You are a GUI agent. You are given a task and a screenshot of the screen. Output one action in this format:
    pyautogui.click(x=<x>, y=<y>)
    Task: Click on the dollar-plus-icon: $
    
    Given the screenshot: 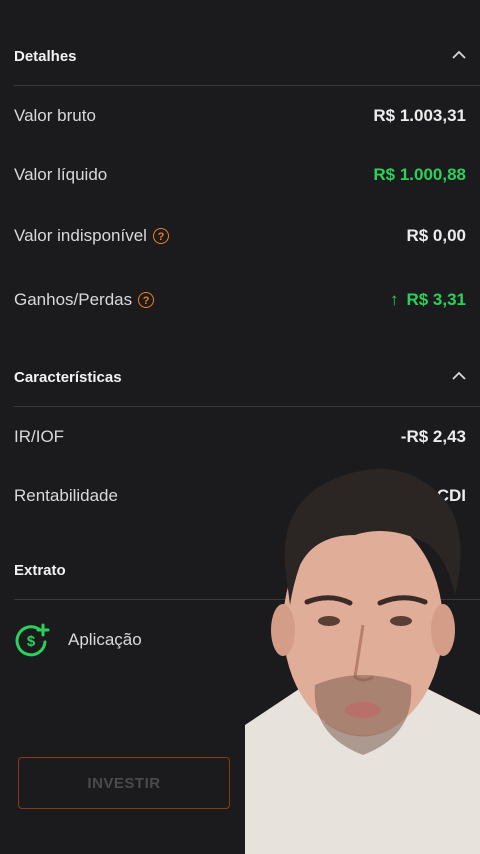 What is the action you would take?
    pyautogui.click(x=32, y=640)
    